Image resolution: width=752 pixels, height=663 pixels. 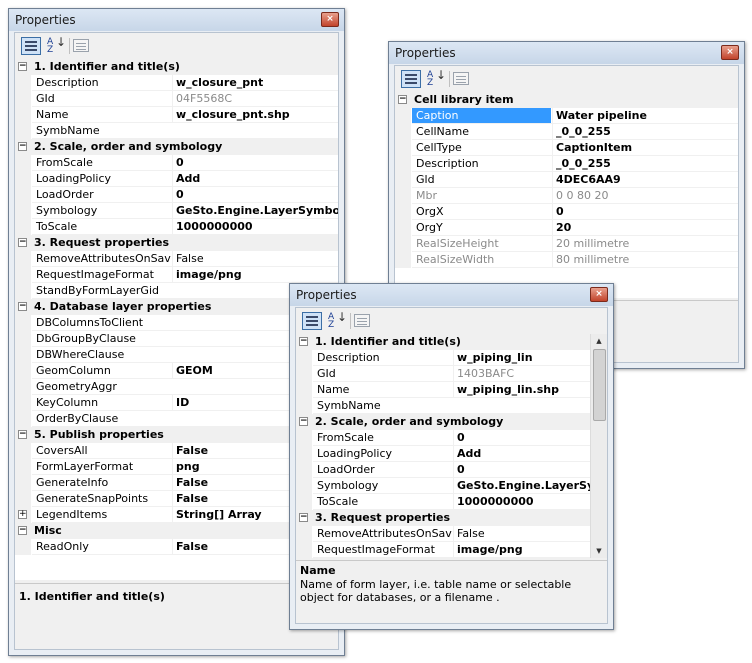 What do you see at coordinates (522, 358) in the screenshot?
I see `property-value: w_piping_lin` at bounding box center [522, 358].